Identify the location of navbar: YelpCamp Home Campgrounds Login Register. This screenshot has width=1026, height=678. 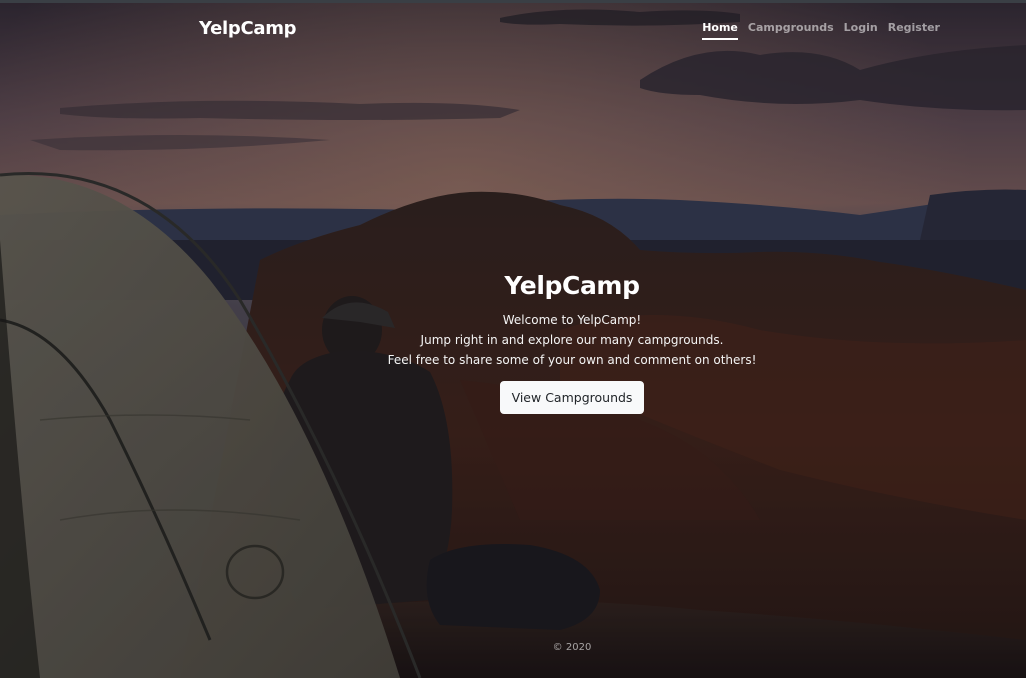
(513, 30).